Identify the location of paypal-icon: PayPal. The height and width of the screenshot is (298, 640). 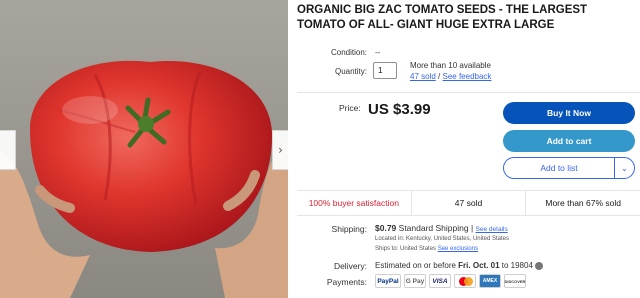
(388, 281).